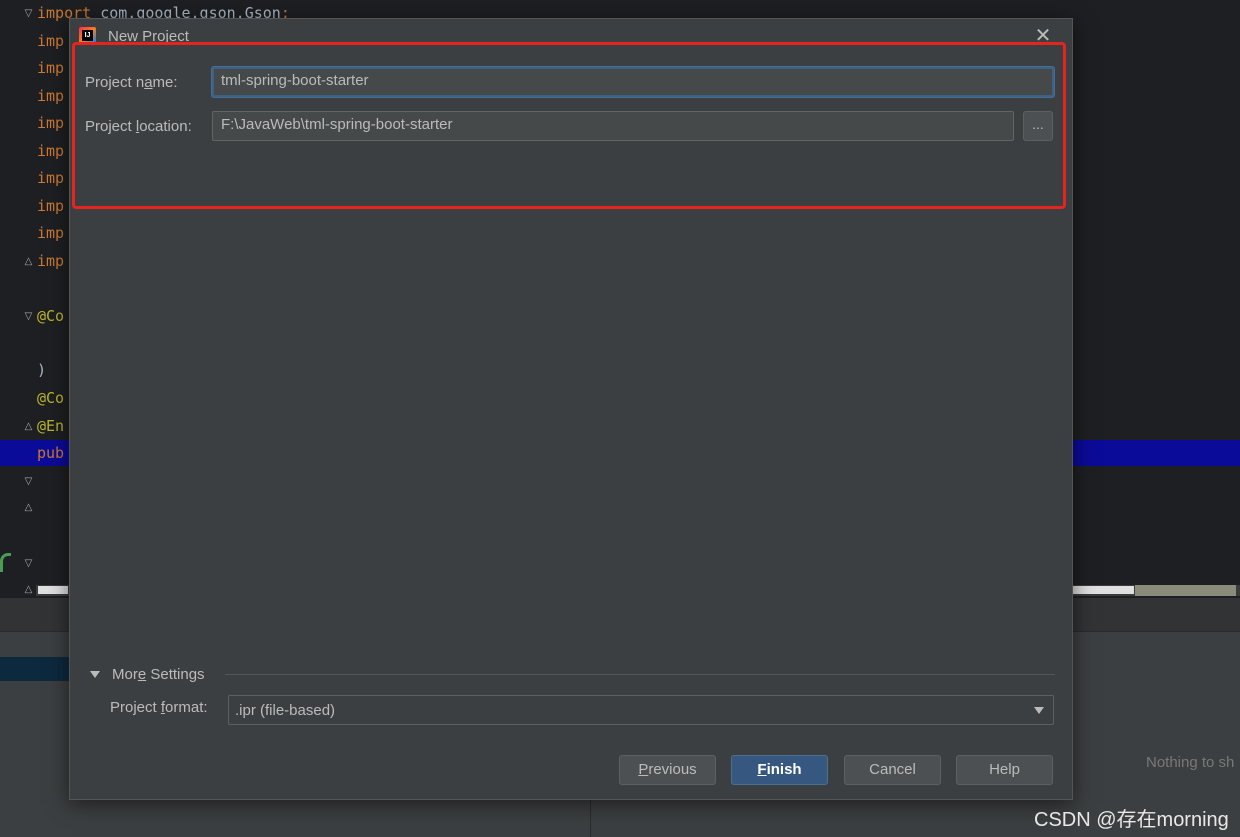 The height and width of the screenshot is (837, 1240). I want to click on project-name-input: tml-spring-boot-starter, so click(633, 82).